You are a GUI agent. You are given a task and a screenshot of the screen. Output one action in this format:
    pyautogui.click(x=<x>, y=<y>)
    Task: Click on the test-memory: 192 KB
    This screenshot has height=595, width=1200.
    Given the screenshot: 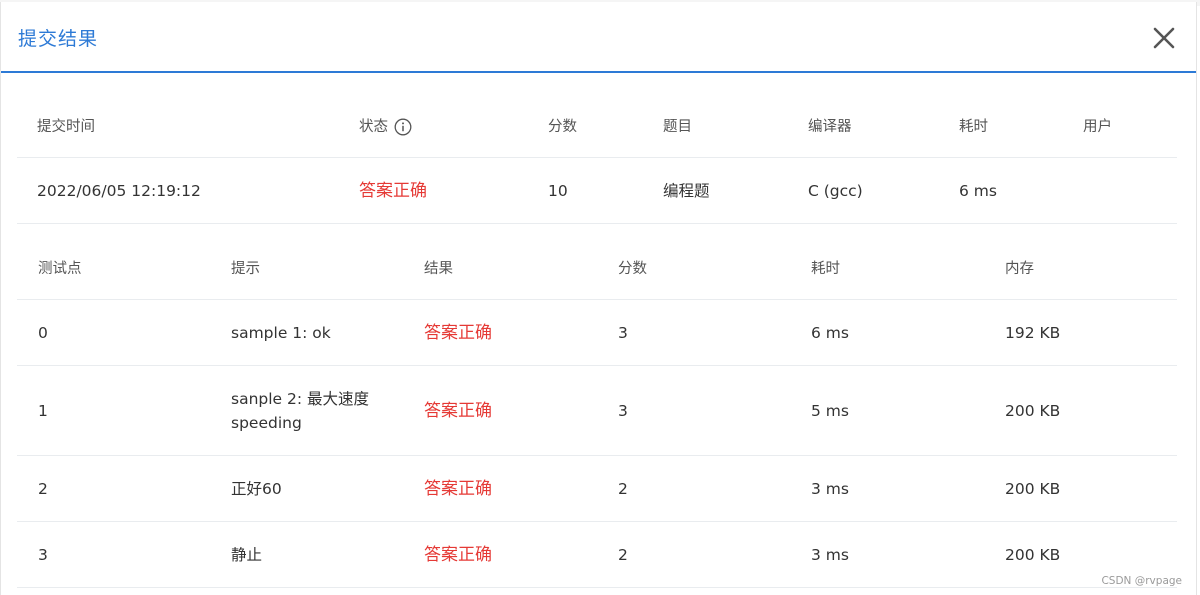 What is the action you would take?
    pyautogui.click(x=1033, y=332)
    